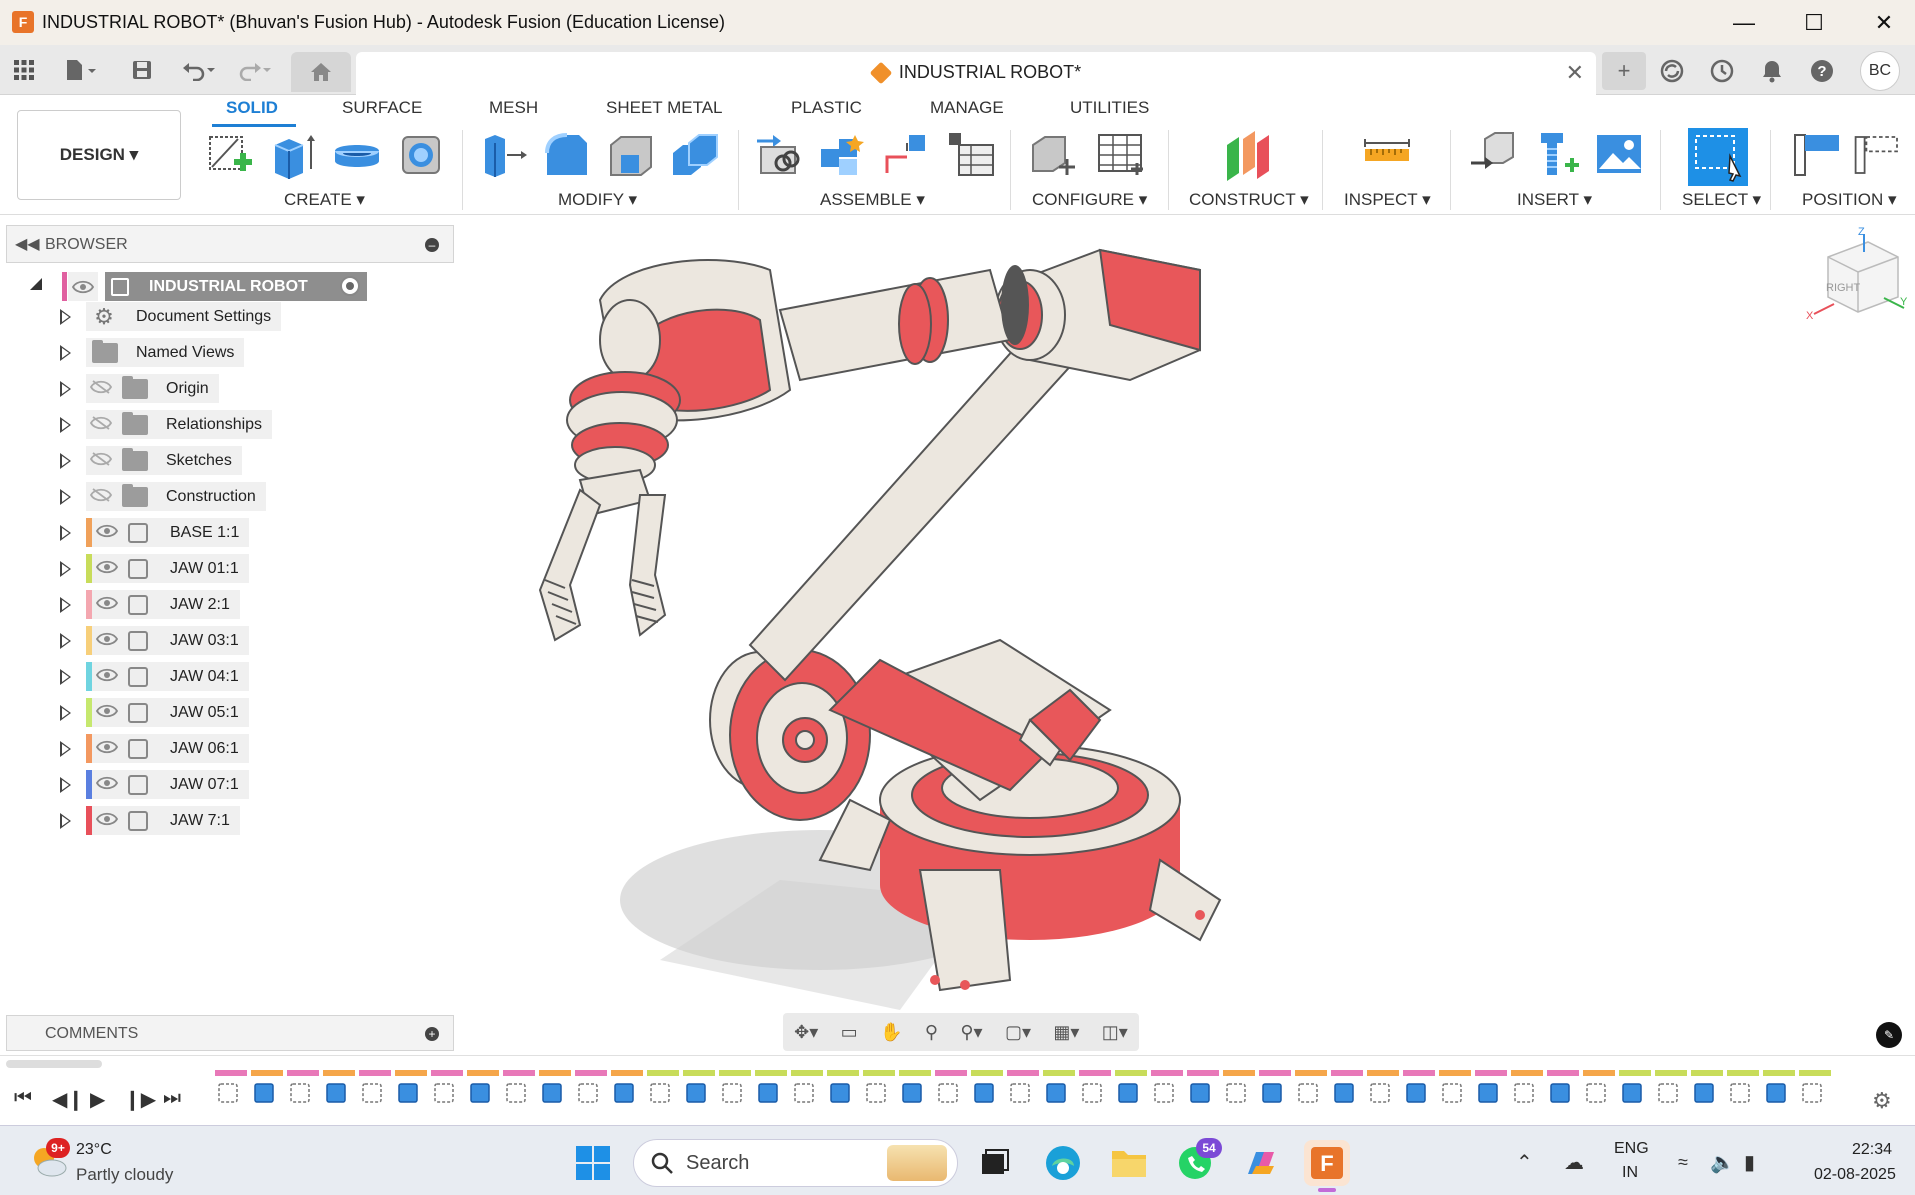 The image size is (1915, 1195). I want to click on tab-sheet-metal: SHEET METAL, so click(664, 108).